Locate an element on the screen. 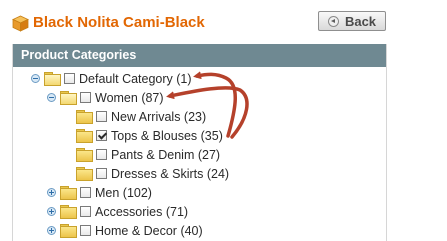  panel-heading: Product Categories is located at coordinates (199, 55).